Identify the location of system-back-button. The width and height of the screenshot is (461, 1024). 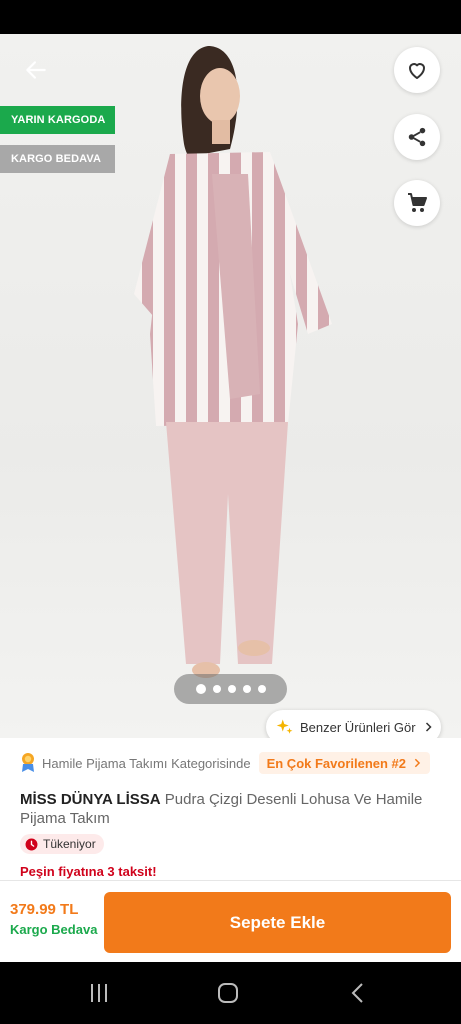
(358, 993).